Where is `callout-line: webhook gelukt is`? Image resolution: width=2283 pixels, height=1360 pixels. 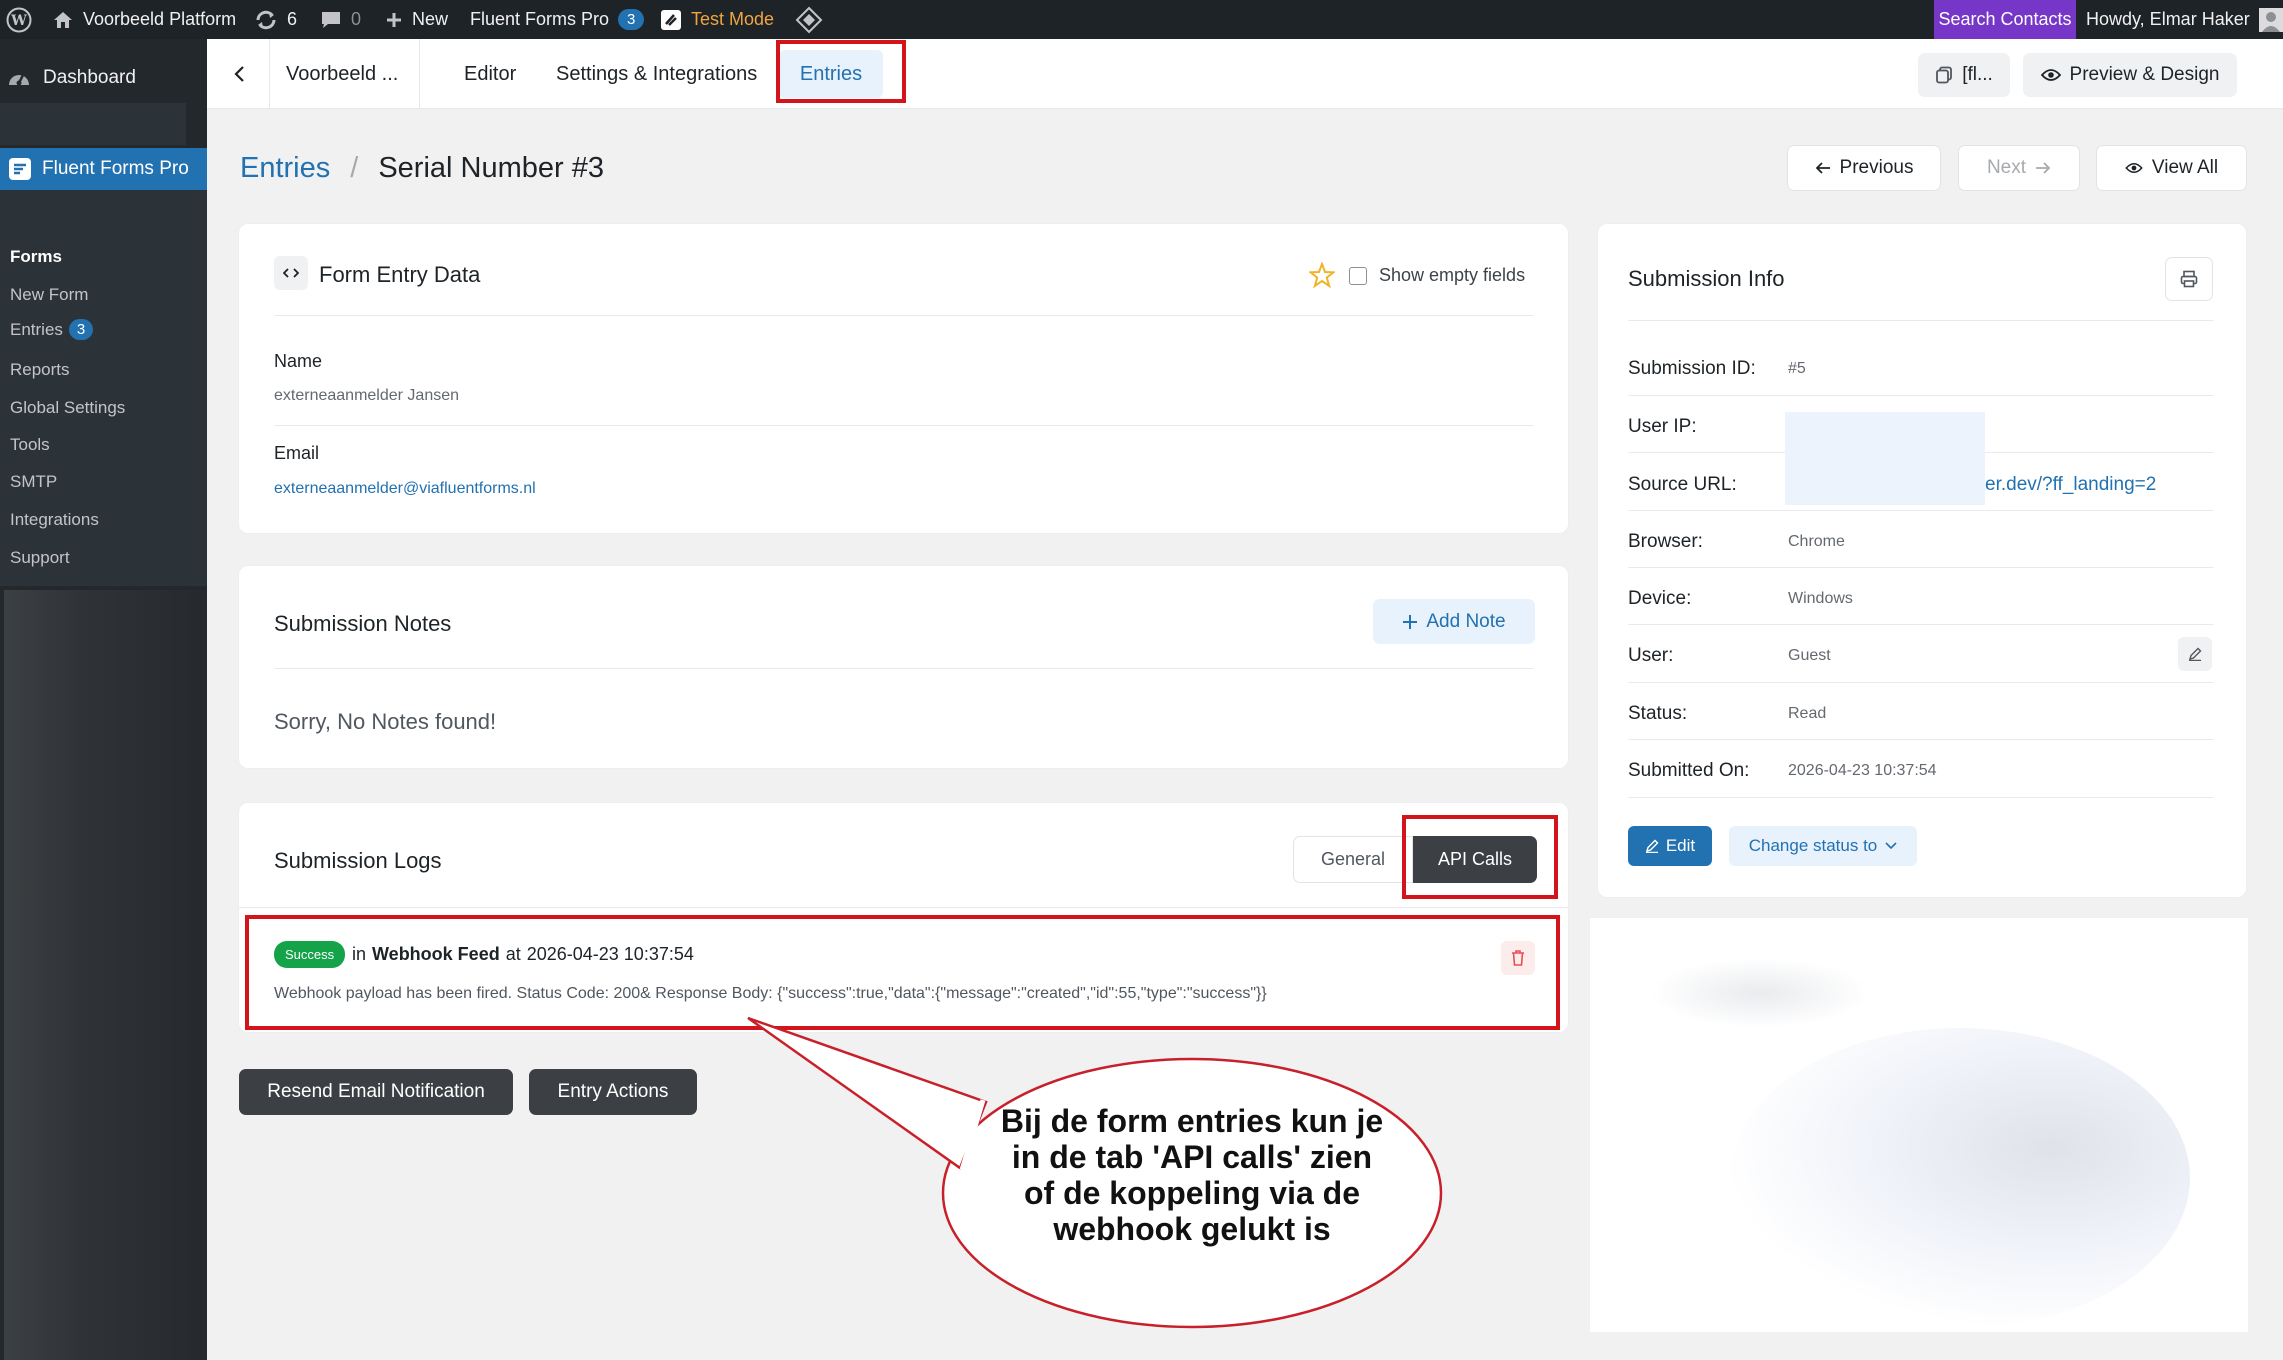
callout-line: webhook gelukt is is located at coordinates (1192, 1229).